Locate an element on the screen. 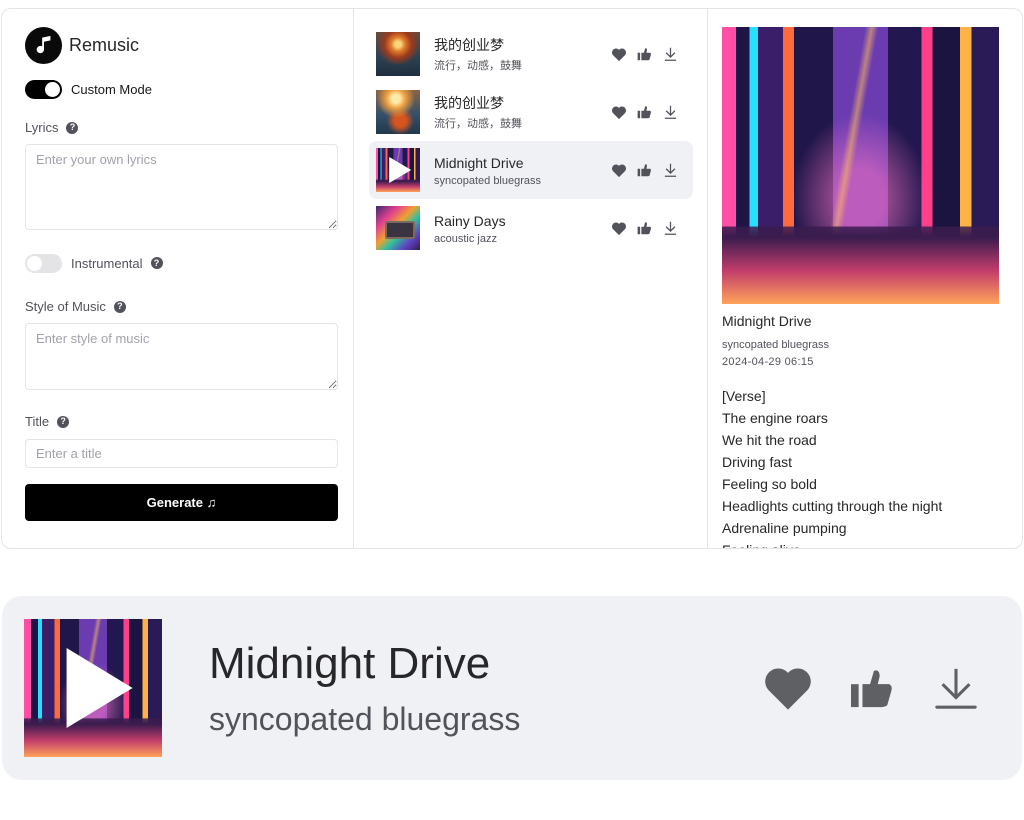  song-title: Midnight Drive is located at coordinates (479, 162).